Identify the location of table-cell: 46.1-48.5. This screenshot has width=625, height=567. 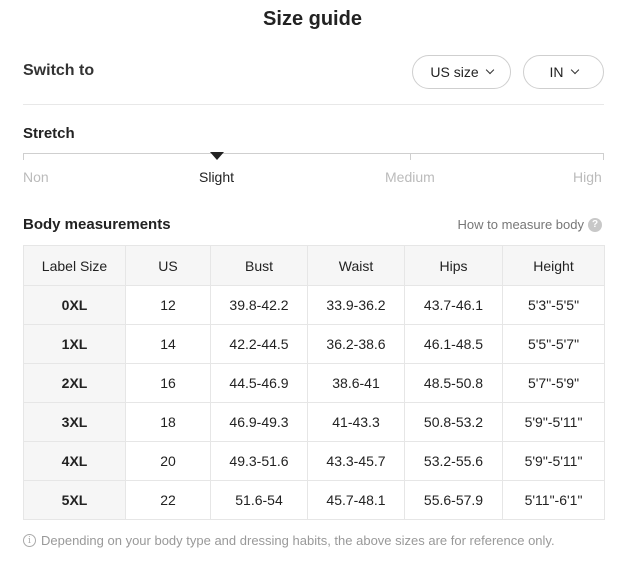
(453, 344).